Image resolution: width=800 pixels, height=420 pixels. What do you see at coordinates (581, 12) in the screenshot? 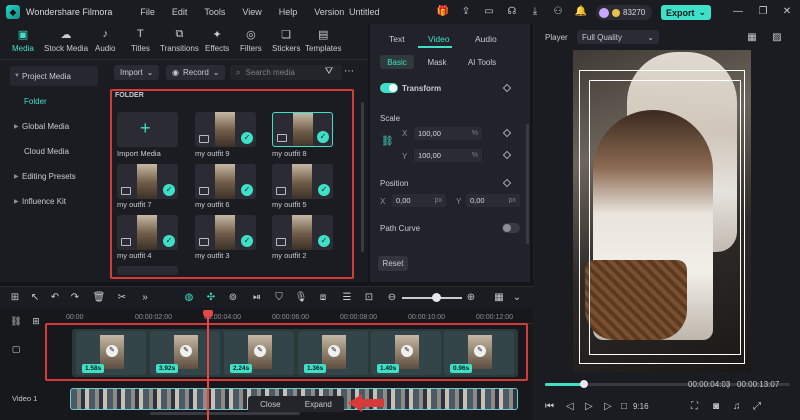
I see `notification-icon: 🔔` at bounding box center [581, 12].